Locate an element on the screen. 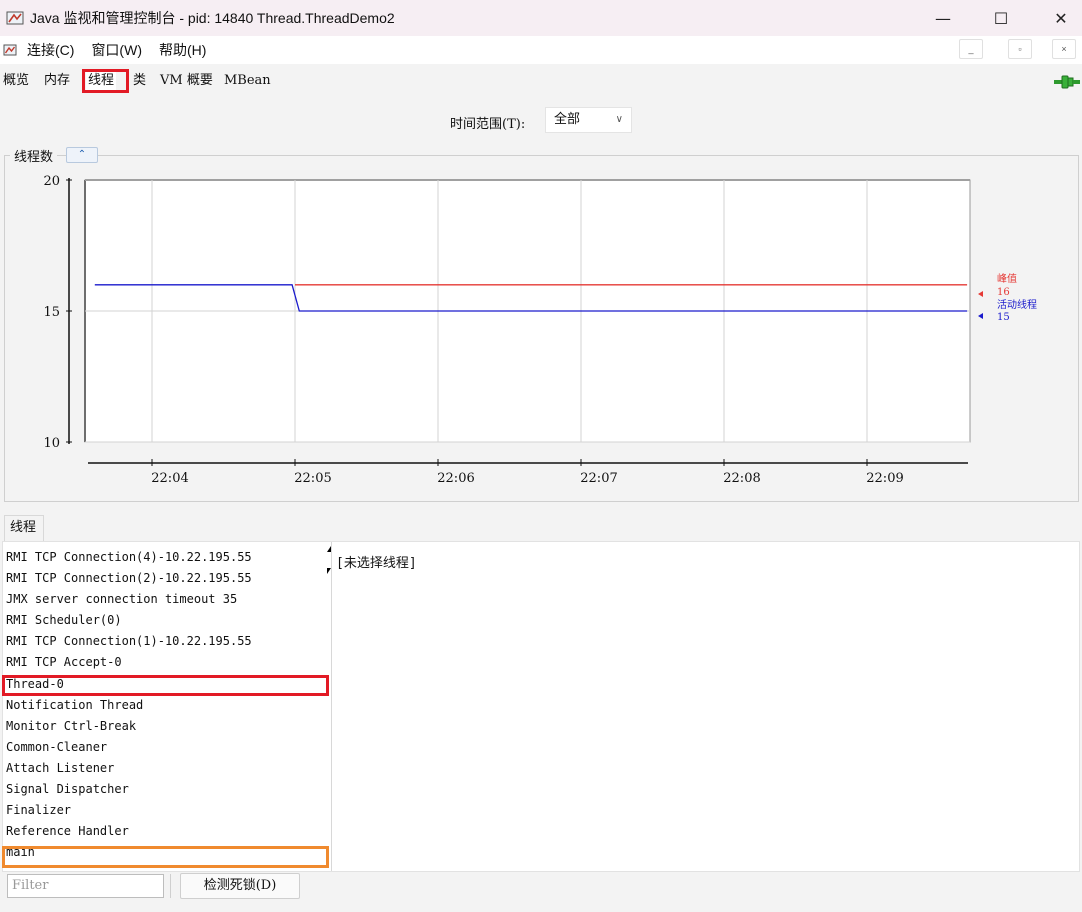  thread-list-item: Signal Dispatcher is located at coordinates (165, 789).